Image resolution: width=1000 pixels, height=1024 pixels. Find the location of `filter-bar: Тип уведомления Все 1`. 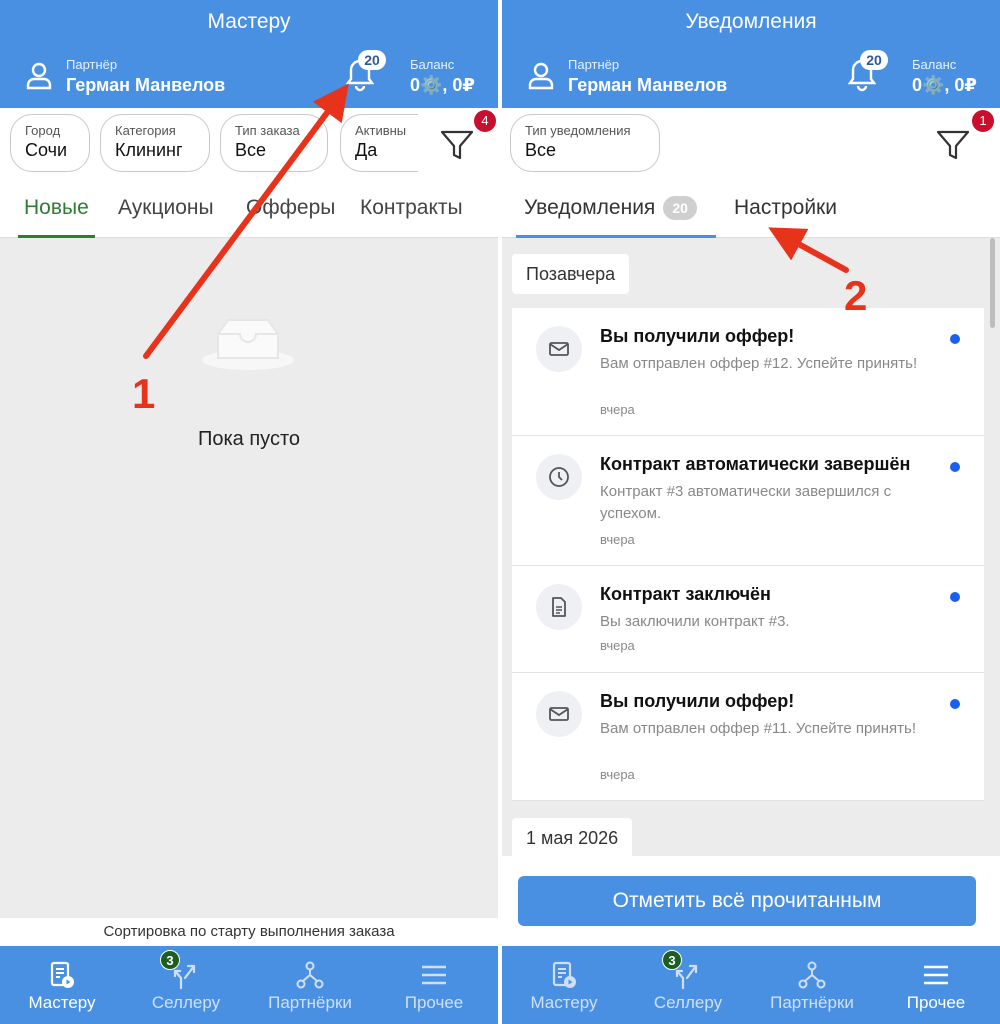

filter-bar: Тип уведомления Все 1 is located at coordinates (751, 144).